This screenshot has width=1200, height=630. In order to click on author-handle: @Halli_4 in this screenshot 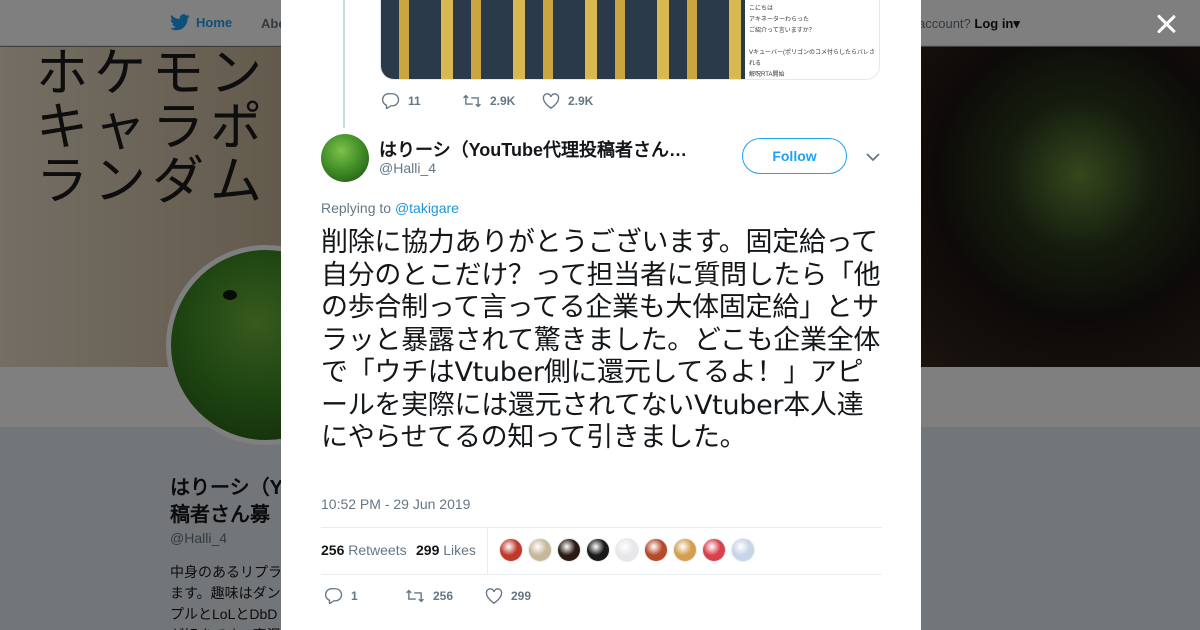, I will do `click(407, 168)`.